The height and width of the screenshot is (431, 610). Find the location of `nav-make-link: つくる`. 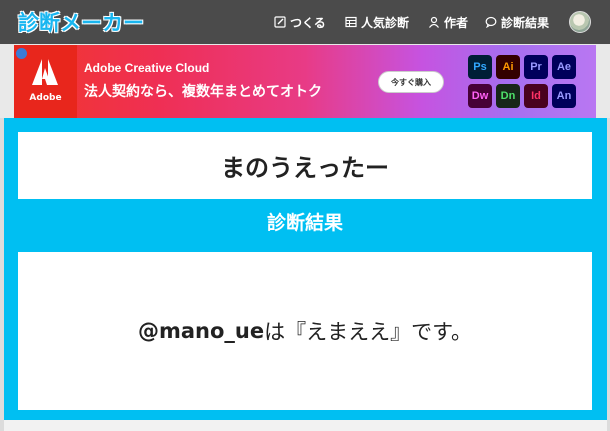

nav-make-link: つくる is located at coordinates (300, 22).